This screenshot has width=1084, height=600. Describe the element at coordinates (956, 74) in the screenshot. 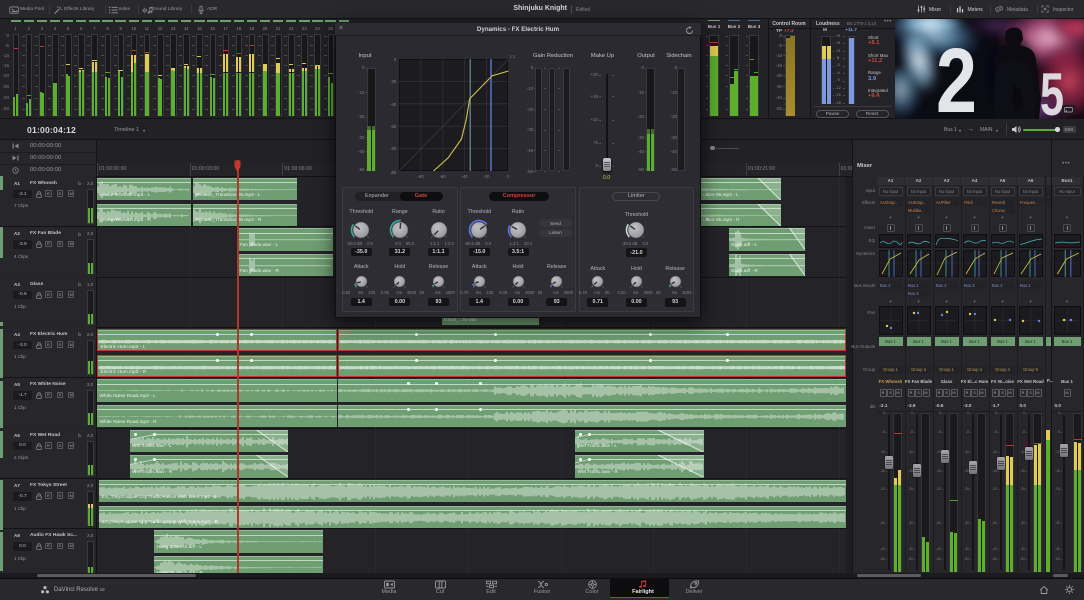

I see `svg-text: 2` at that location.